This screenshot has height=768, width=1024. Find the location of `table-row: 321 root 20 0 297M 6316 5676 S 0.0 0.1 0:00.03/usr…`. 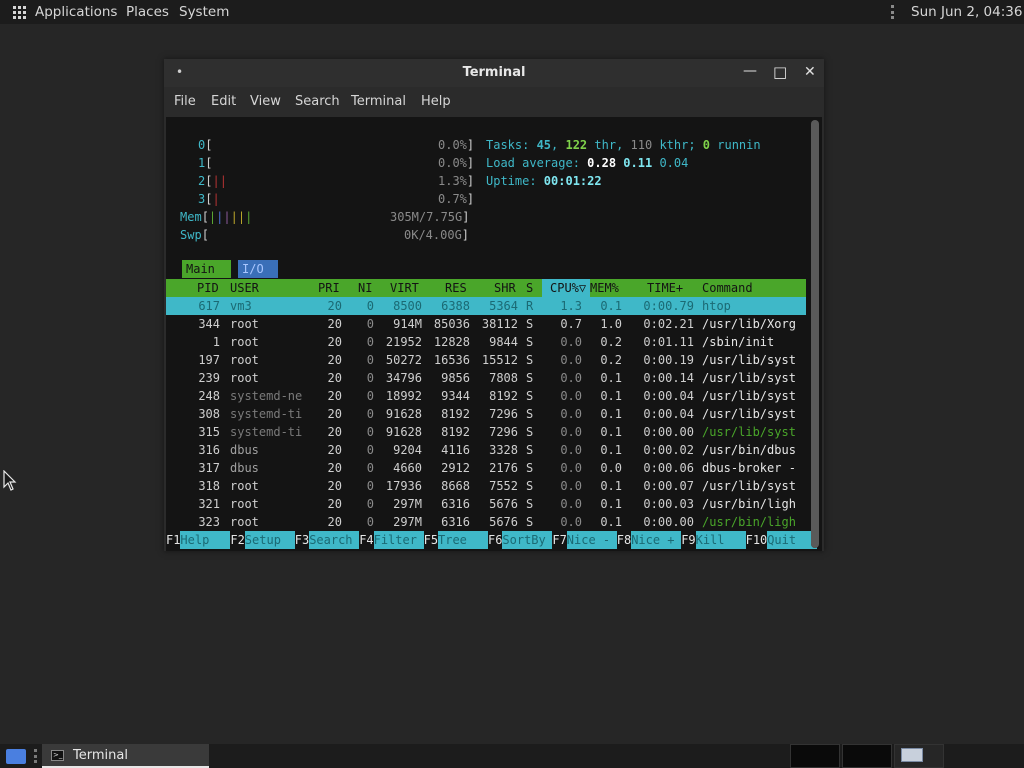

table-row: 321 root 20 0 297M 6316 5676 S 0.0 0.1 0:00.03/usr… is located at coordinates (486, 504).